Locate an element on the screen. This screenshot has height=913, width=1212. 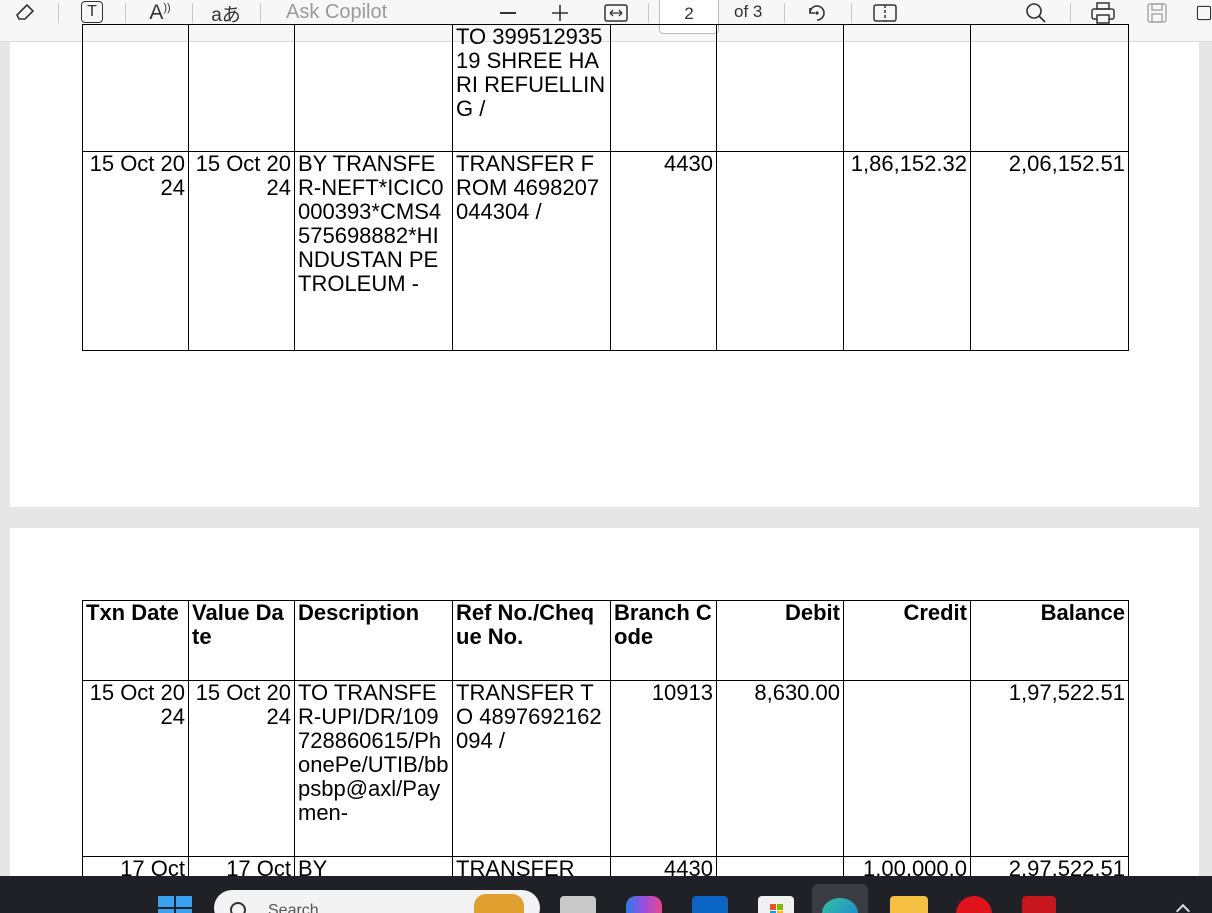
balance-cell is located at coordinates (1049, 88).